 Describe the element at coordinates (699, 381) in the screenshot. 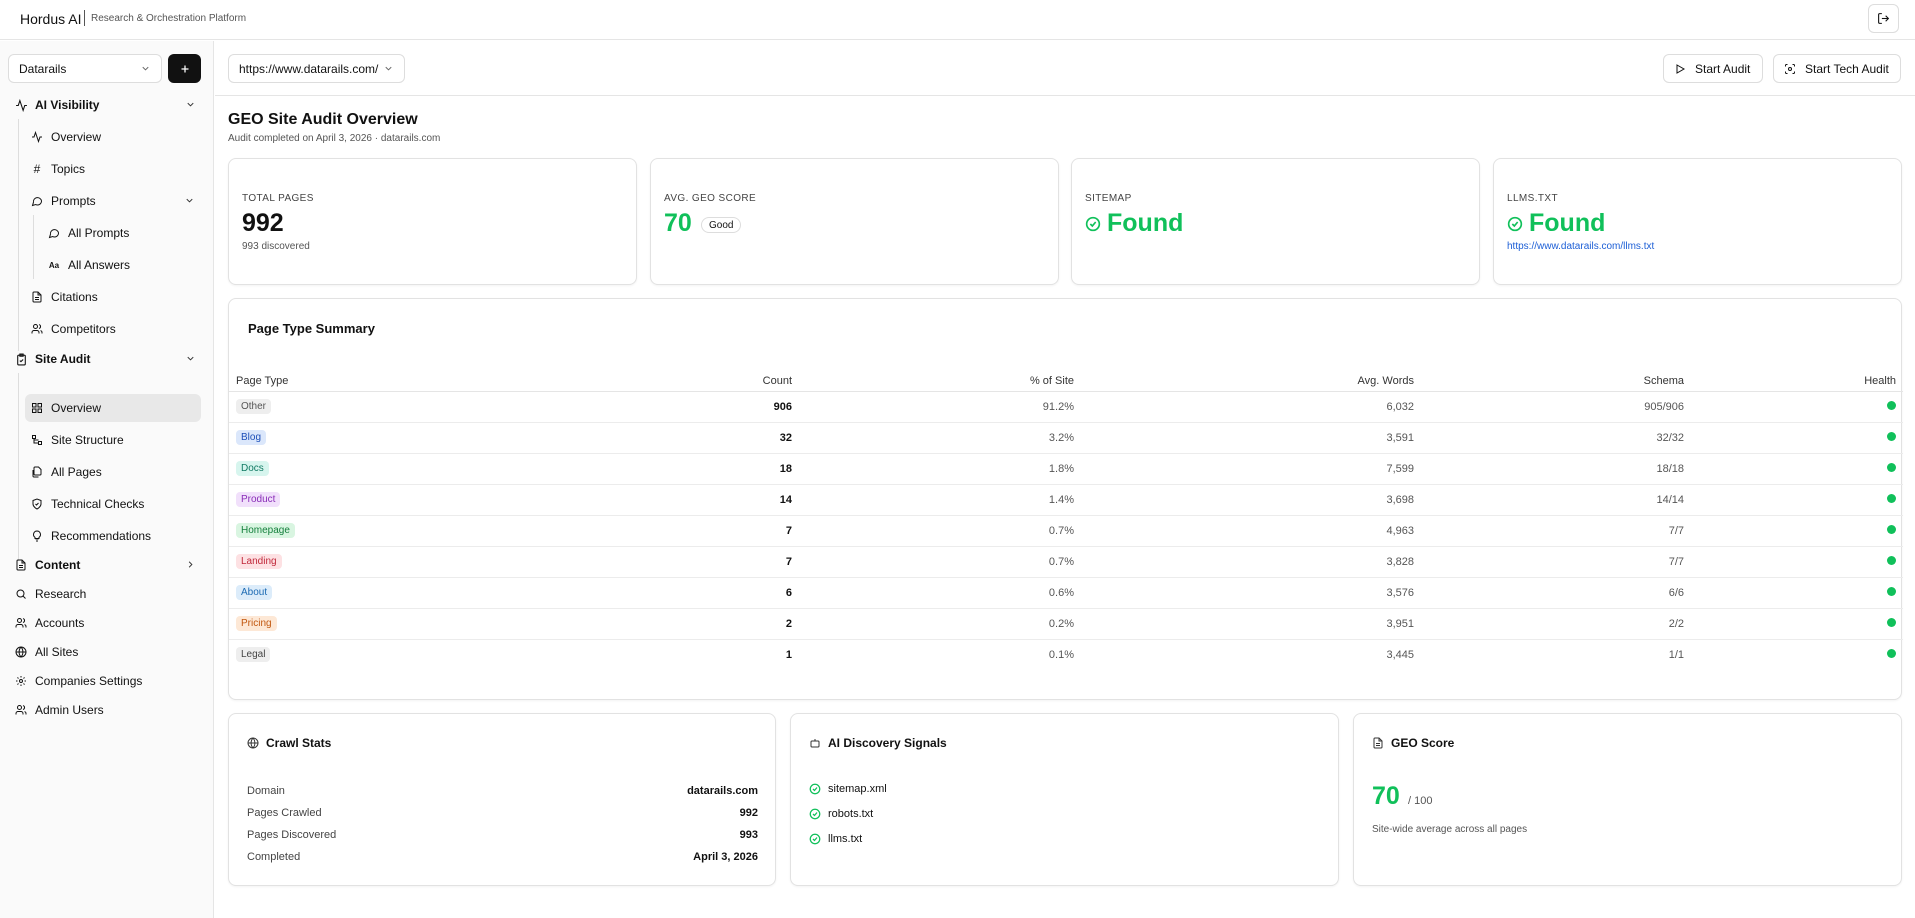

I see `column-header: Count` at that location.